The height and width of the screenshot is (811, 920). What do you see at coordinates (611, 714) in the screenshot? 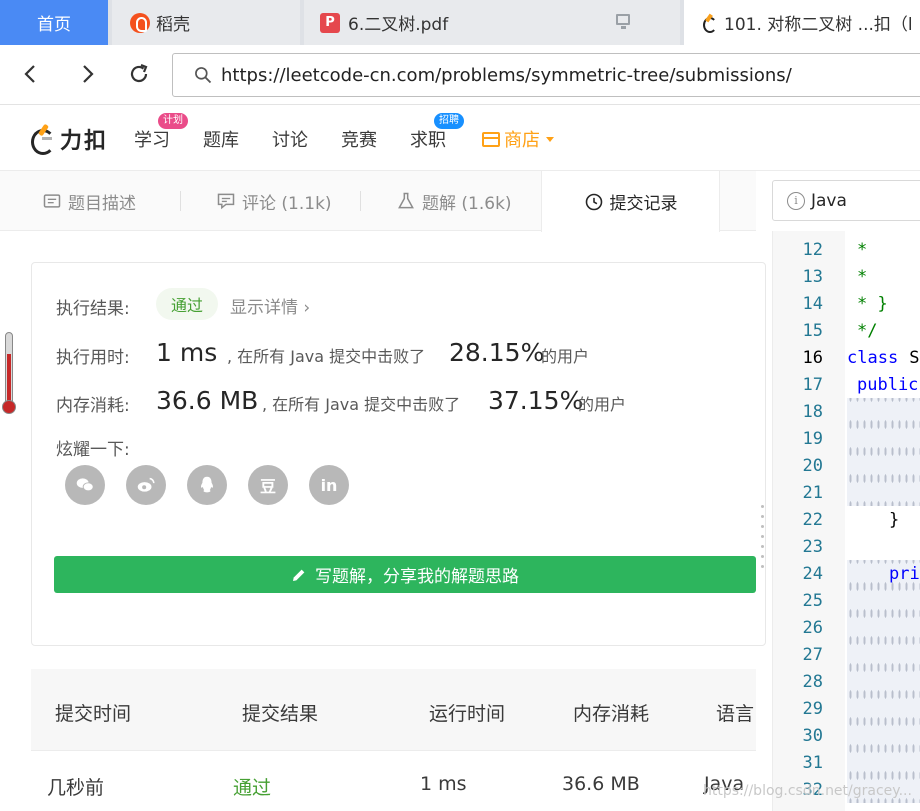
I see `col-memory: 内存消耗` at bounding box center [611, 714].